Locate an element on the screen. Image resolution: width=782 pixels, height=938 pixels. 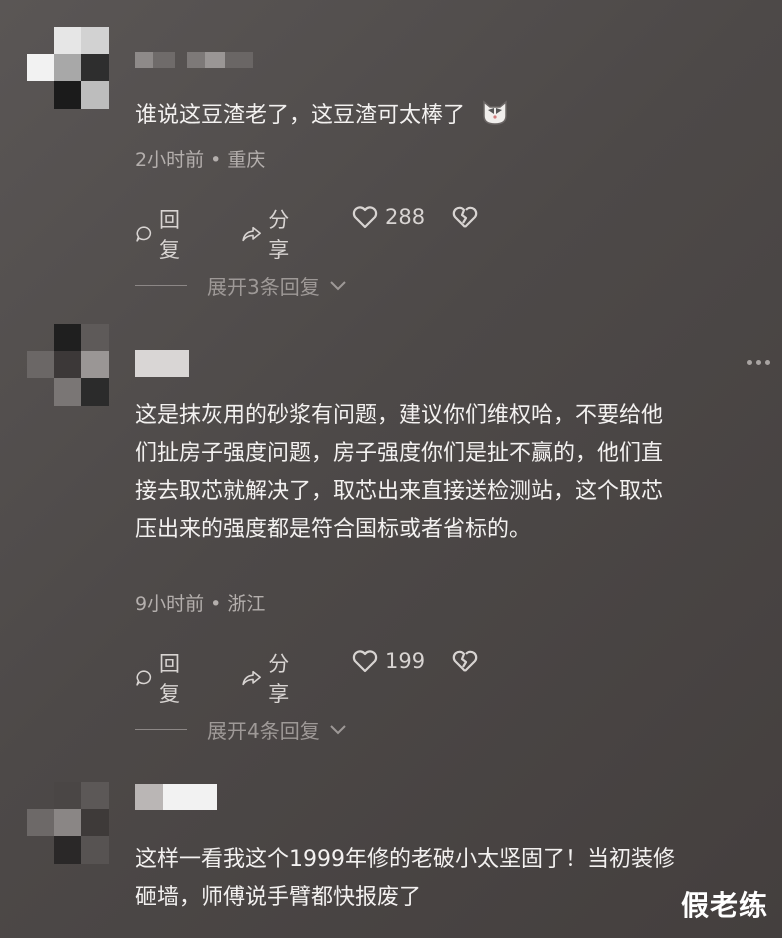
comment-text: 这样一看我这个1999年修的老破小太坚固了！当初装修 砸墙，师傅说手臂都快报废了 is located at coordinates (405, 878).